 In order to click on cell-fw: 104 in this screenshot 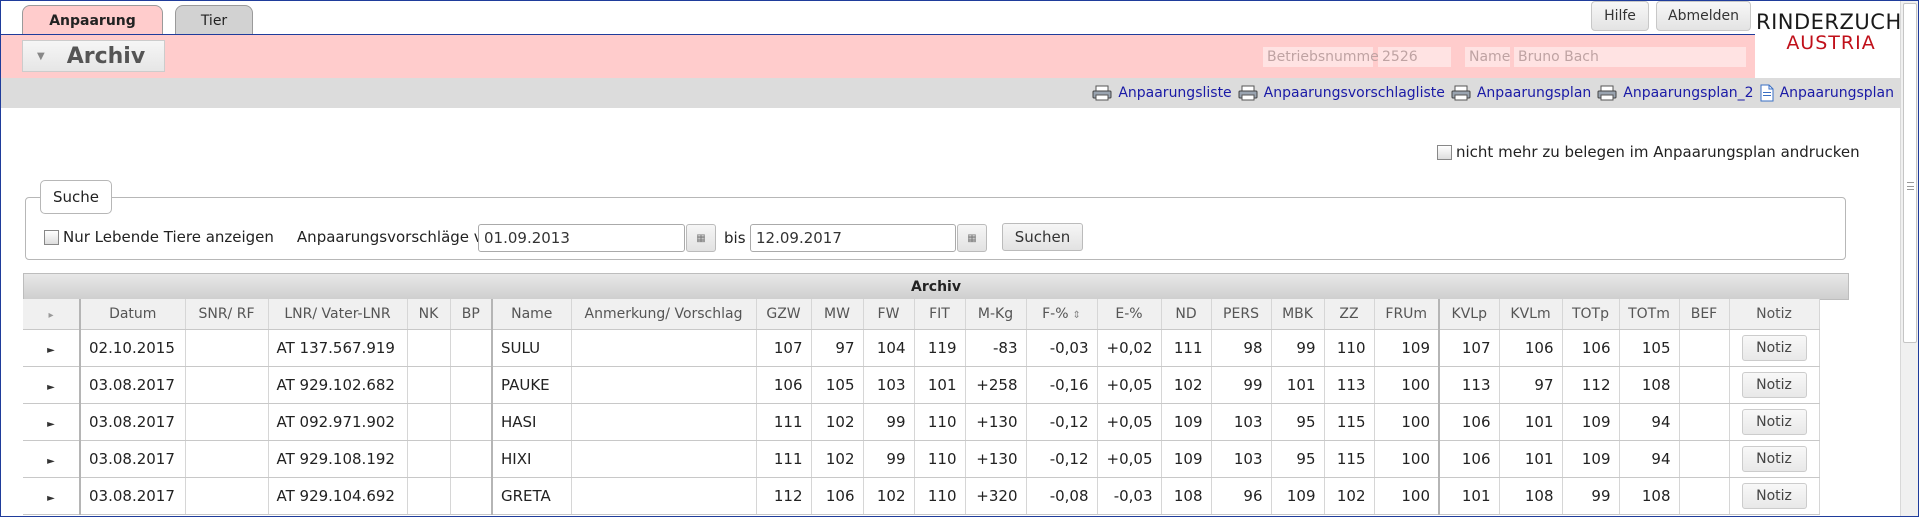, I will do `click(889, 348)`.